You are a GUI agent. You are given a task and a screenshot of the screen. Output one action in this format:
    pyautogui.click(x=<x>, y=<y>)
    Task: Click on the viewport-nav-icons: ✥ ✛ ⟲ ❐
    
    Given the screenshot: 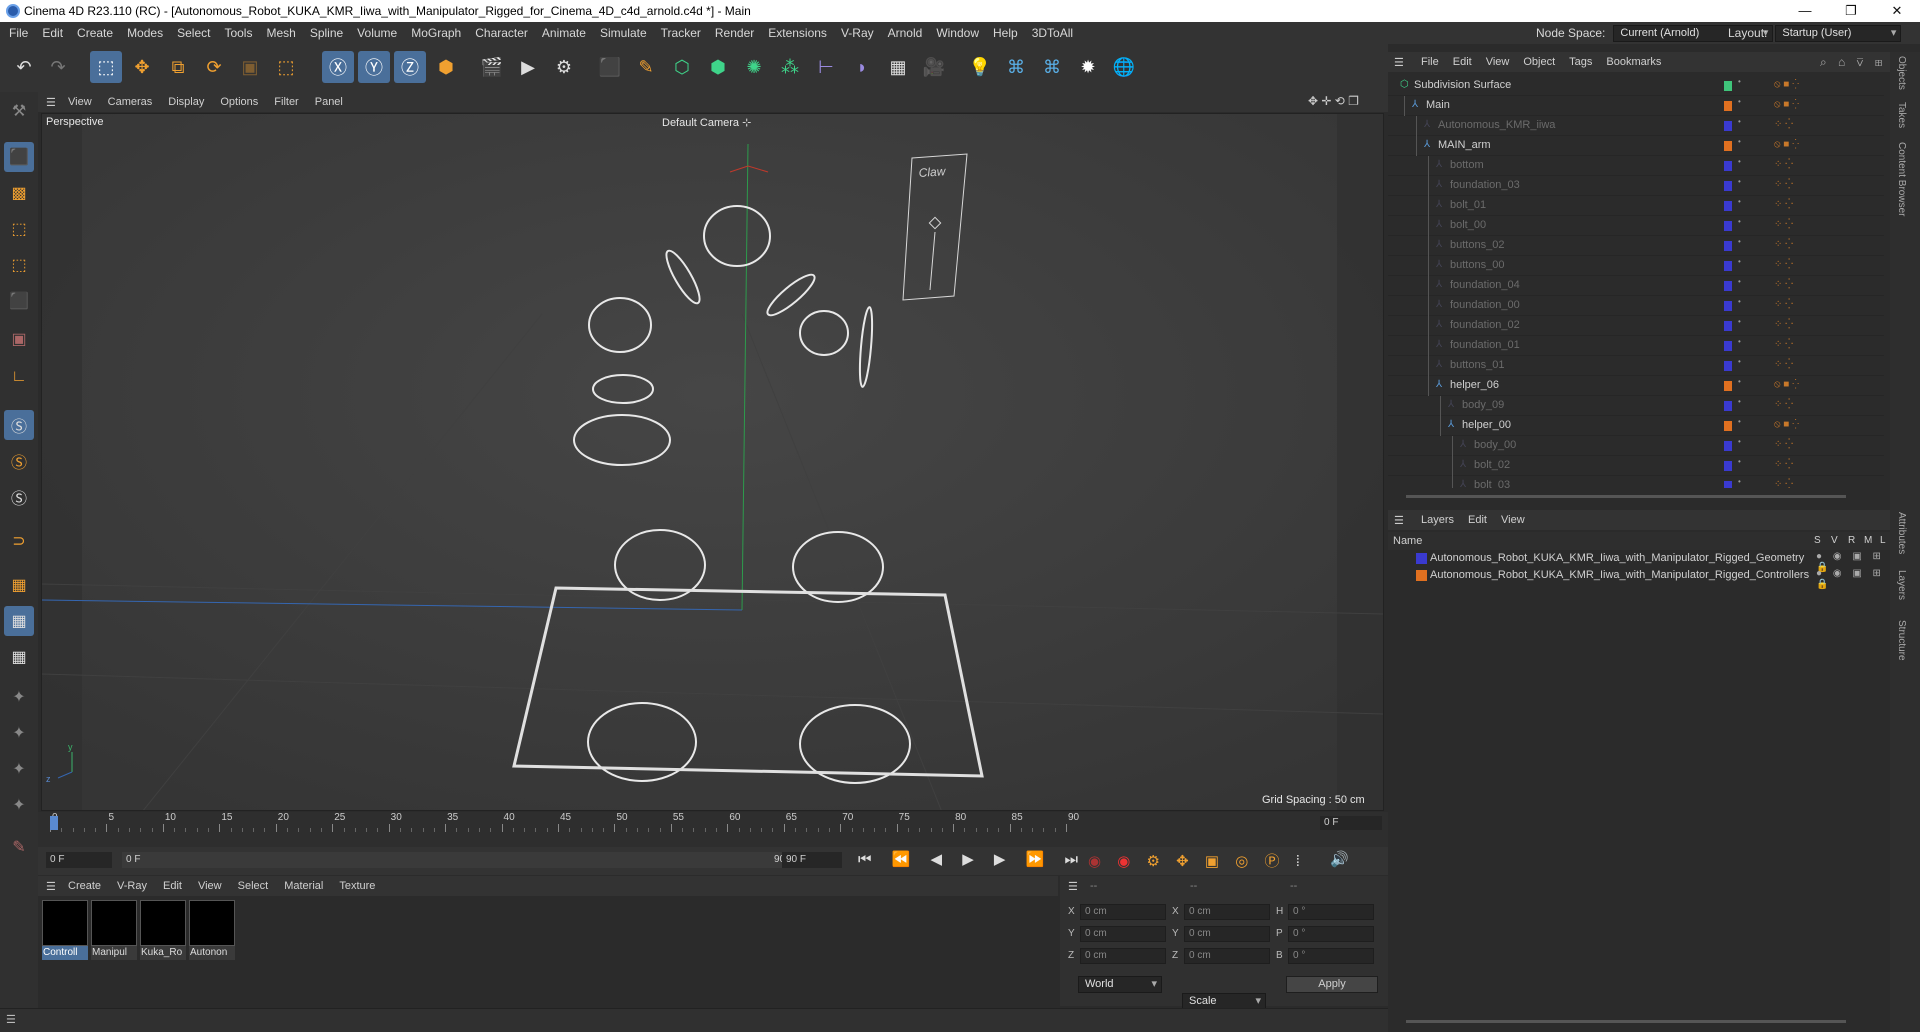 What is the action you would take?
    pyautogui.click(x=1333, y=101)
    